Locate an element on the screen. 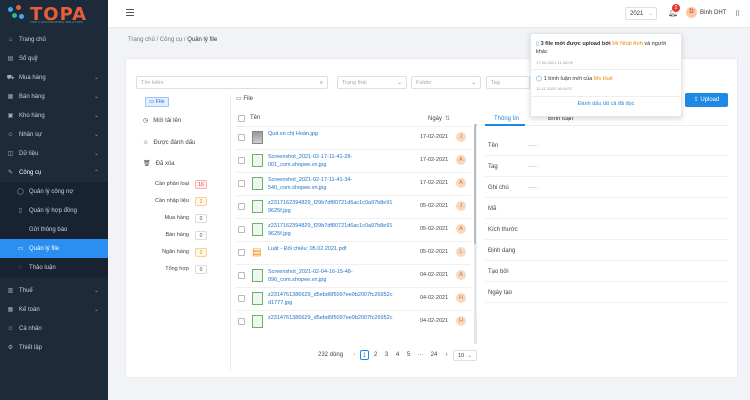  sidebar-item-tax: ▥ Thuế ⌄ is located at coordinates (54, 290).